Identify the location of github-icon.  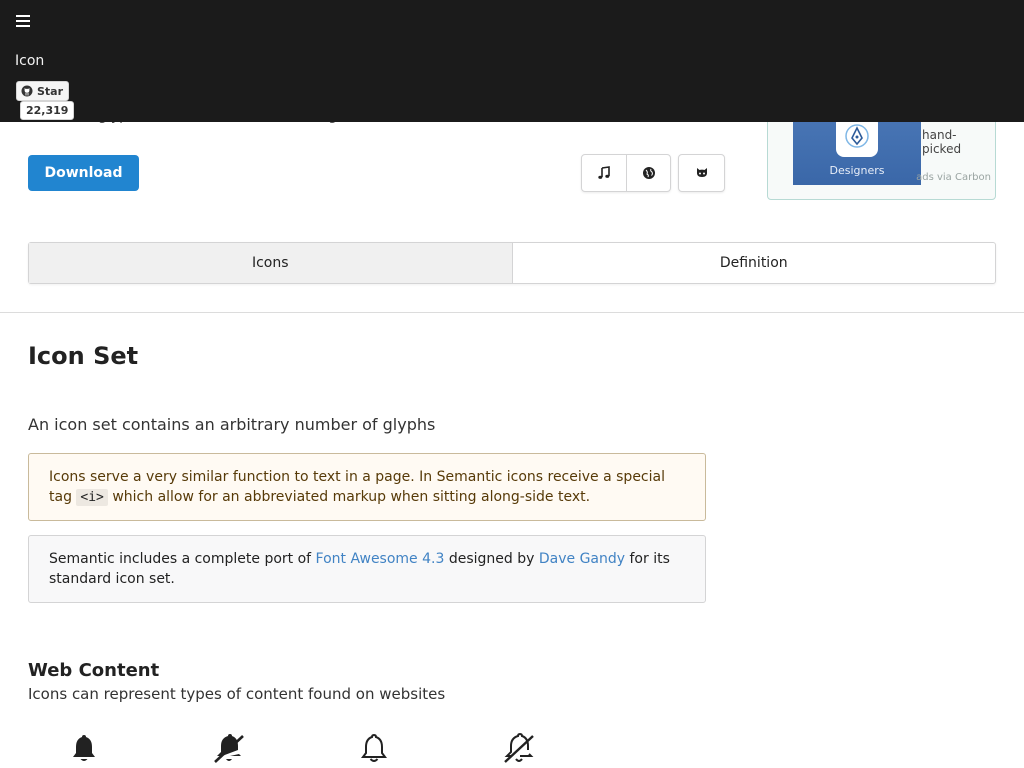
(27, 91).